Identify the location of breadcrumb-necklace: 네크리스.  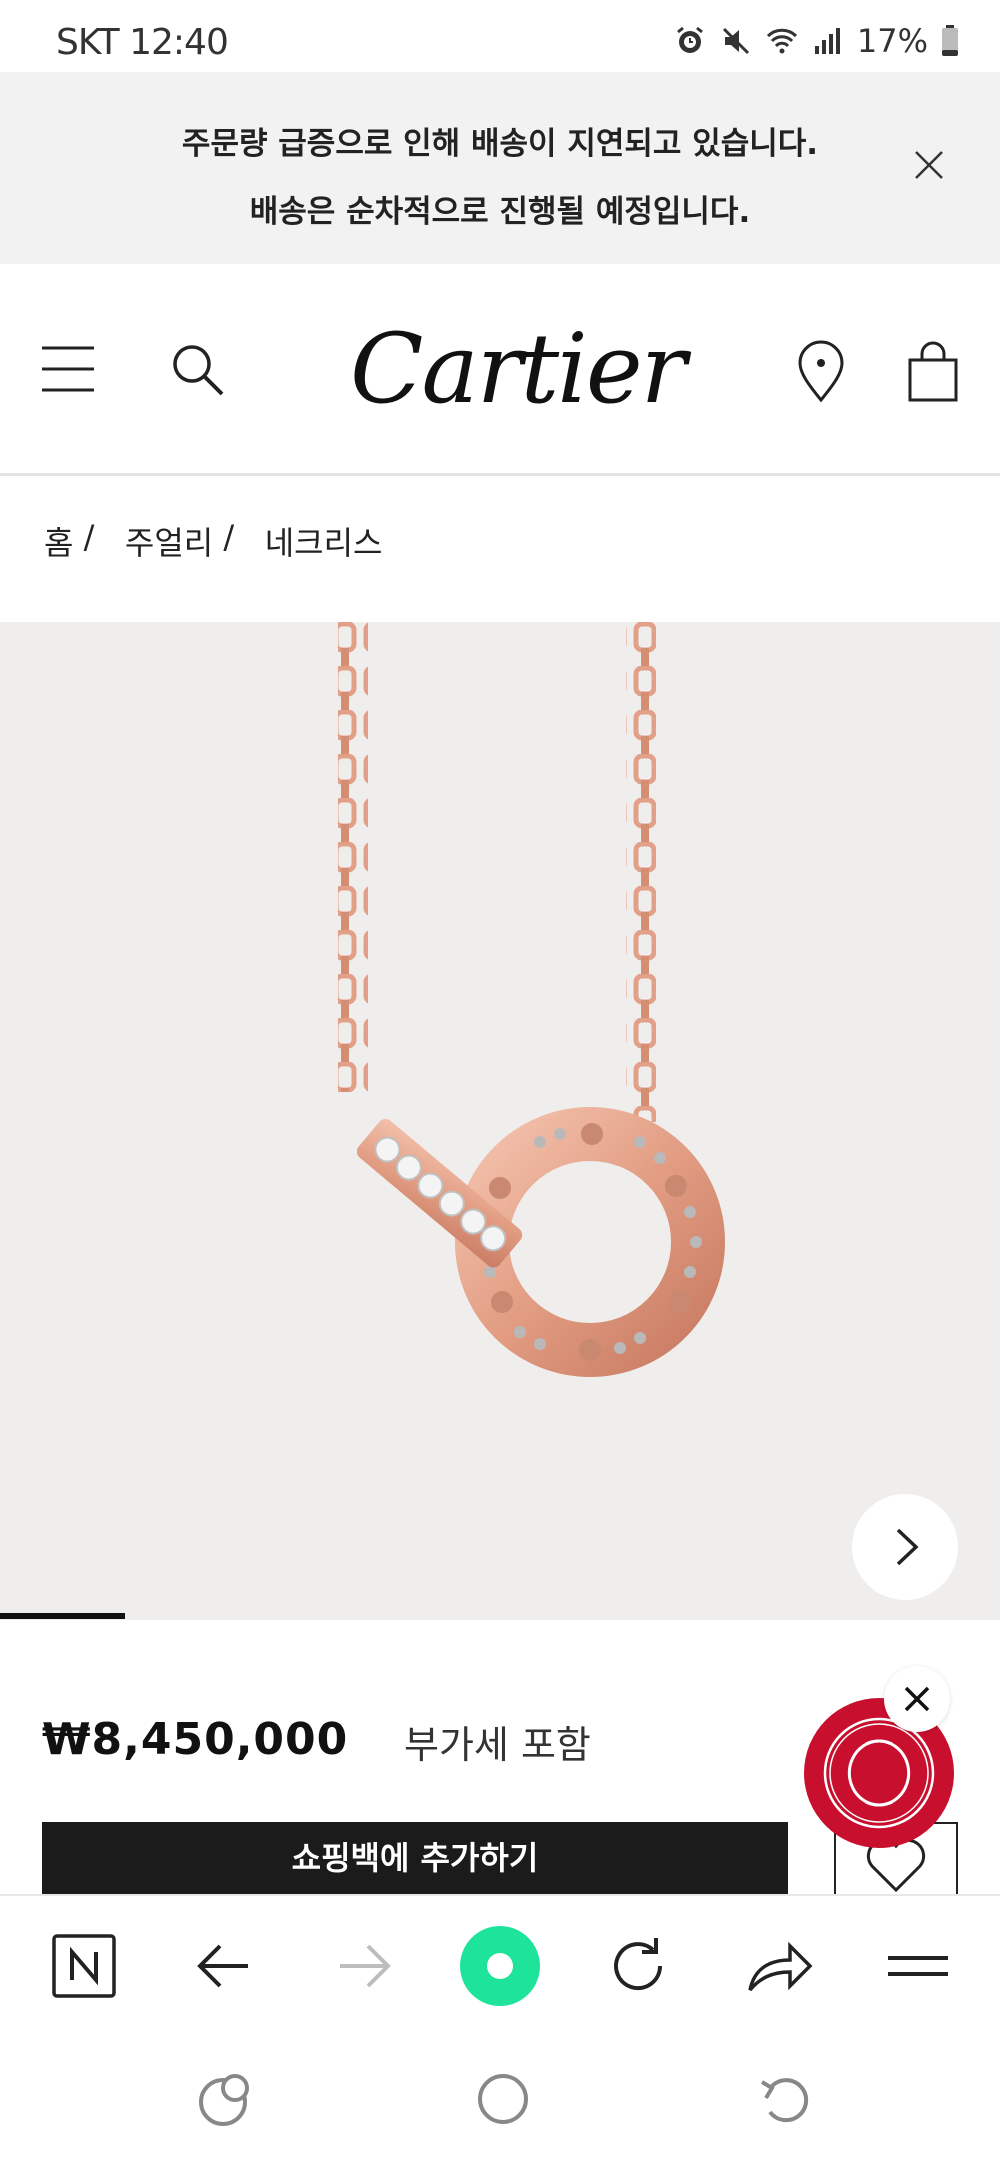
(324, 541).